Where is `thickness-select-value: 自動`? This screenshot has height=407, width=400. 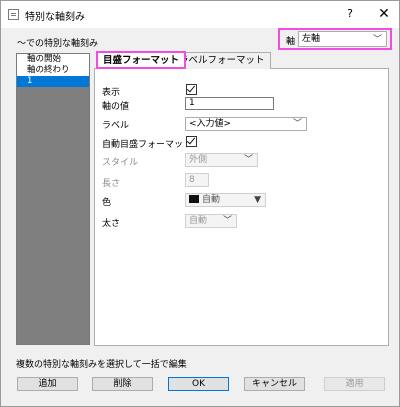 thickness-select-value: 自動 is located at coordinates (198, 221).